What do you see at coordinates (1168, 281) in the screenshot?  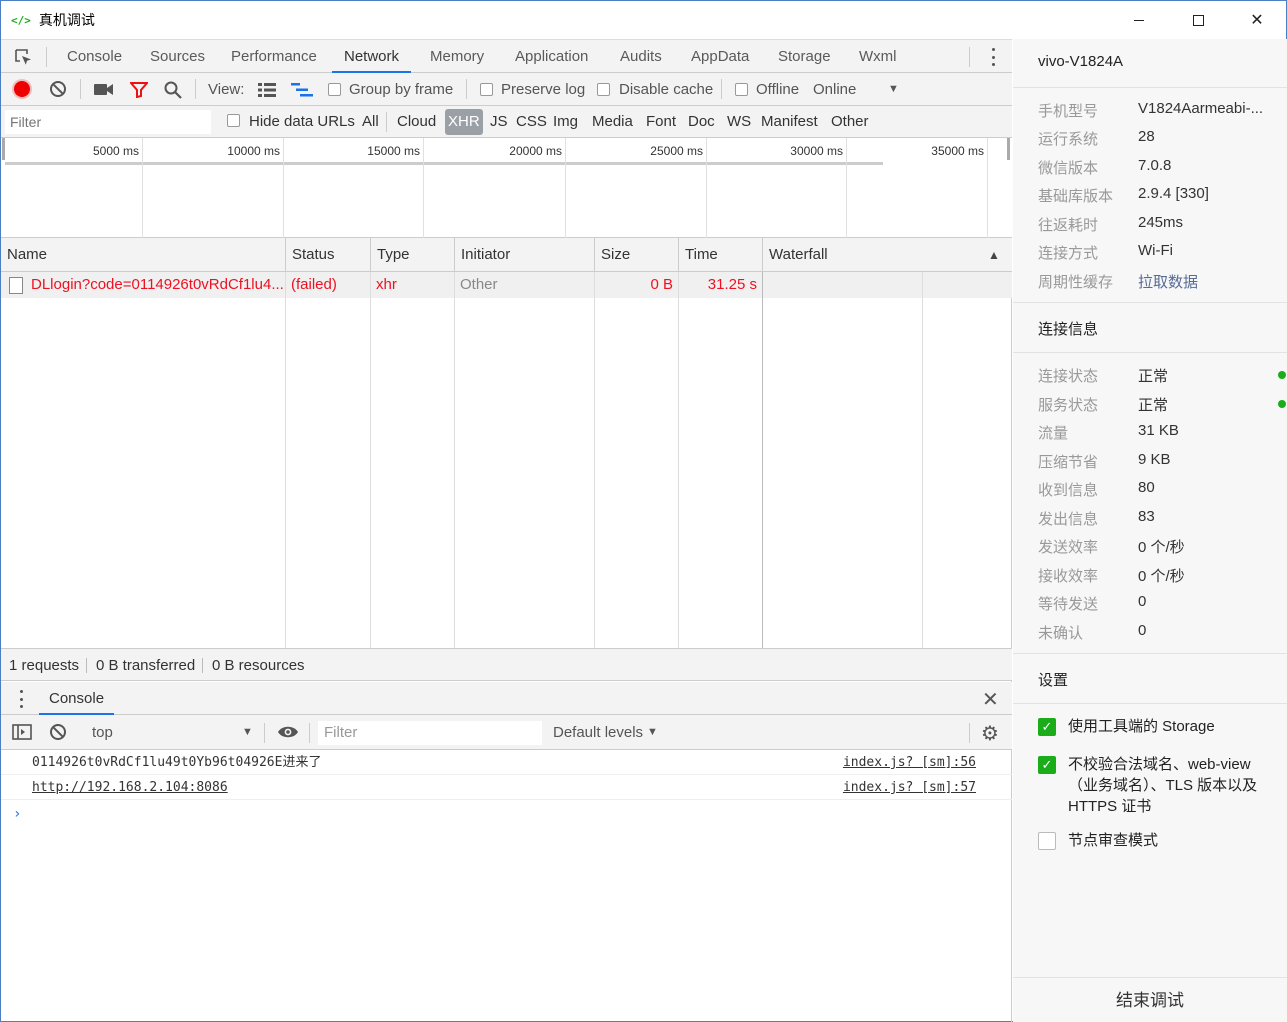 I see `pull-data-link: 拉取数据` at bounding box center [1168, 281].